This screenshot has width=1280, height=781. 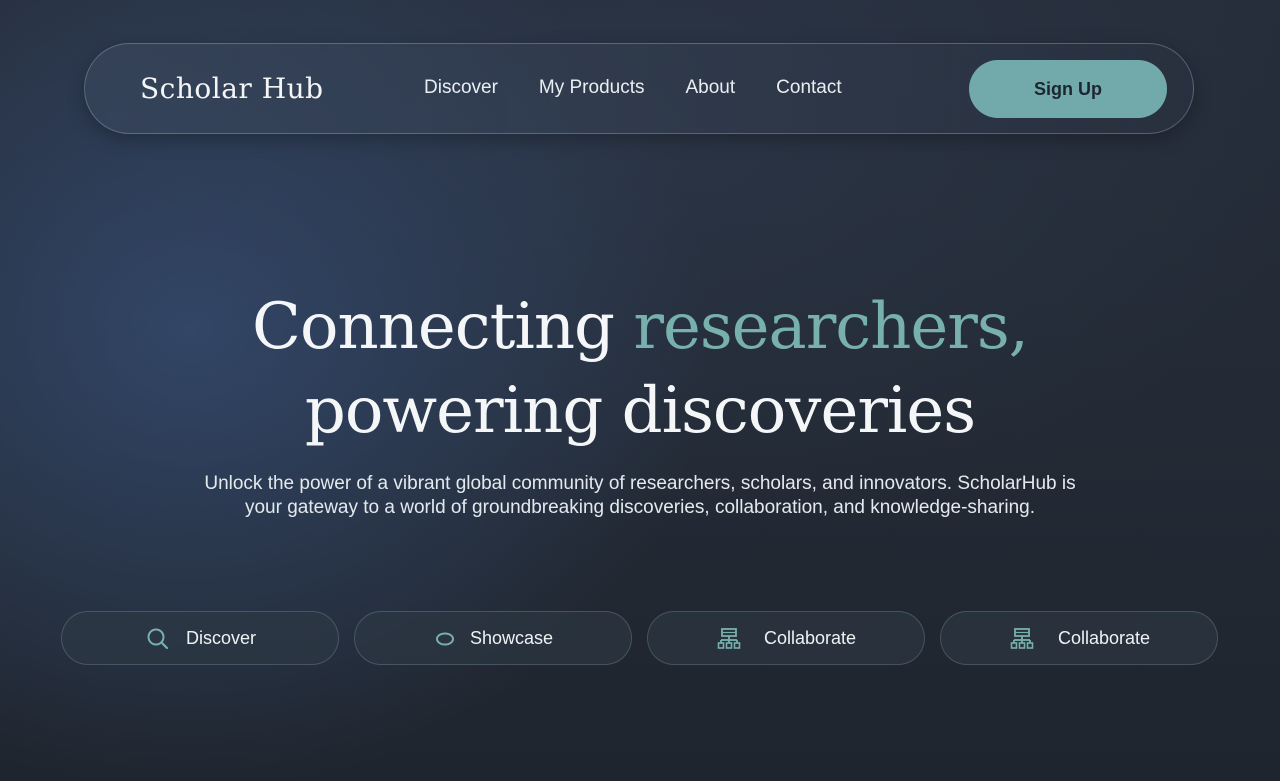 What do you see at coordinates (461, 88) in the screenshot?
I see `nav-link-discover: Discover` at bounding box center [461, 88].